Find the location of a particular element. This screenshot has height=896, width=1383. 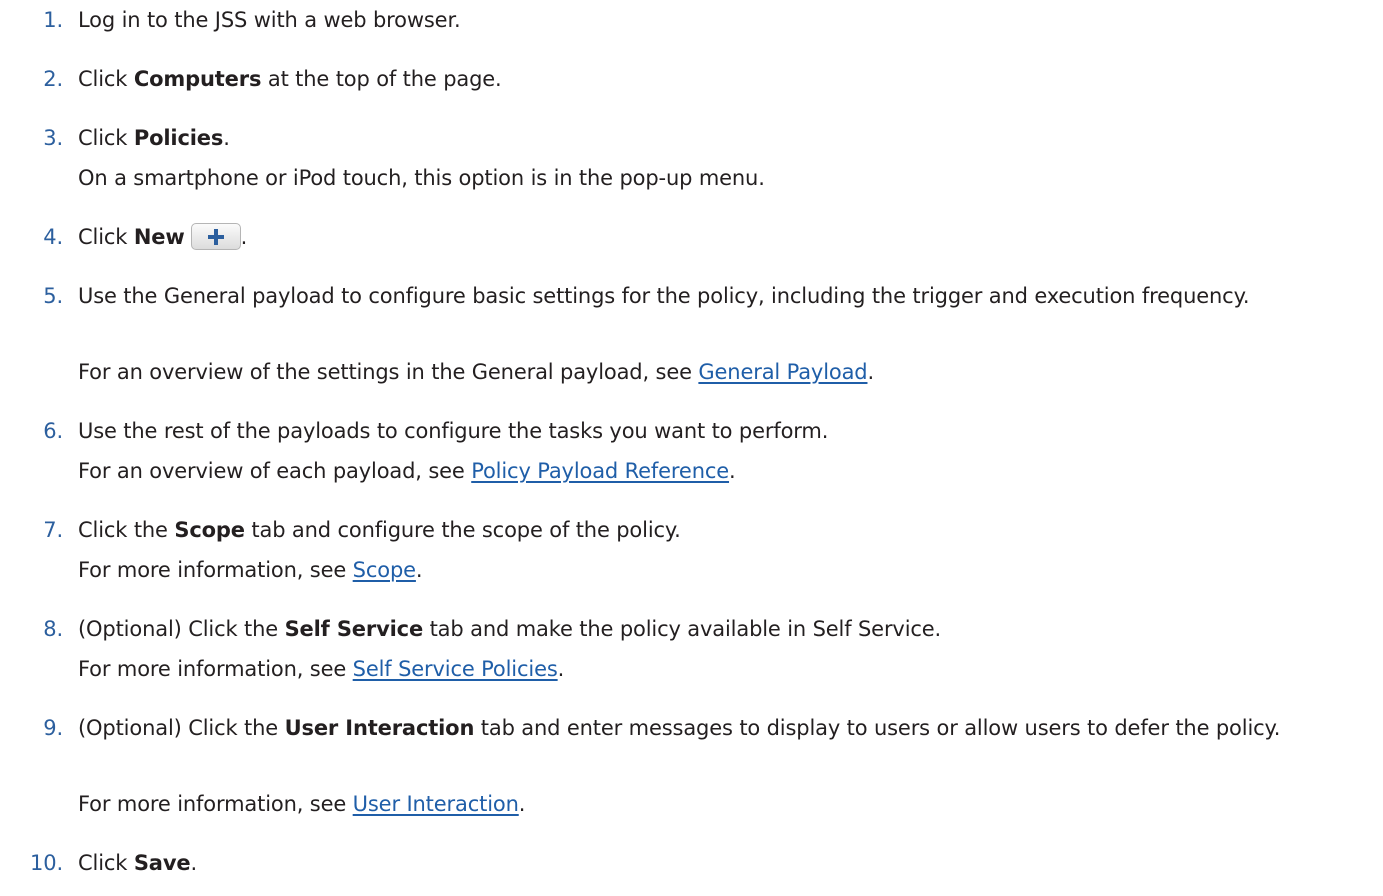

step-number: 2. is located at coordinates (53, 79).